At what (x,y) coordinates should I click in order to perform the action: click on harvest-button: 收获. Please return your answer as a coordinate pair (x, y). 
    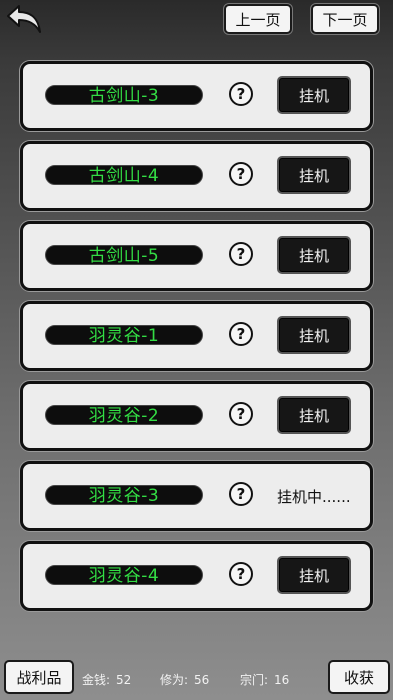
    Looking at the image, I should click on (359, 677).